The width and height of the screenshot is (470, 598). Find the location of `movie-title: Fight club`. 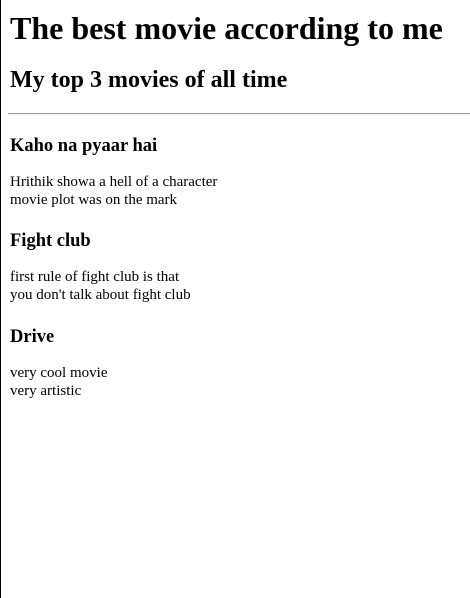

movie-title: Fight club is located at coordinates (50, 241).